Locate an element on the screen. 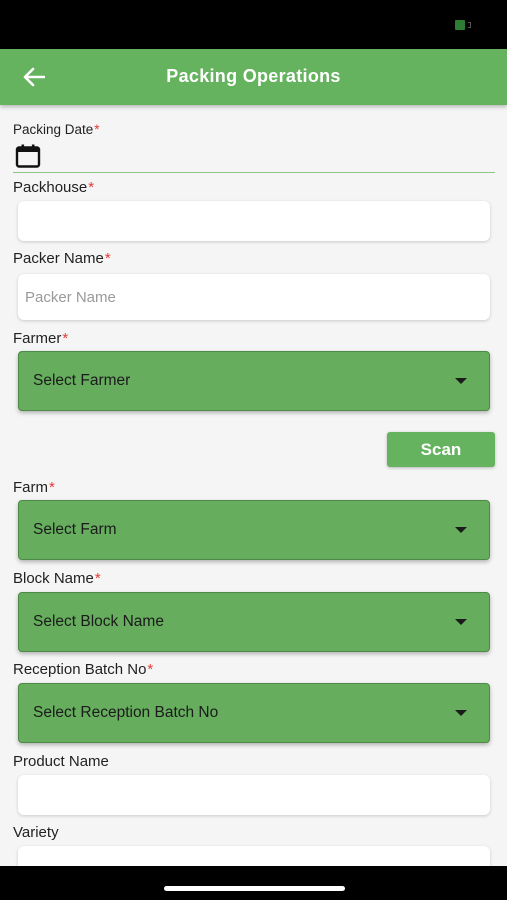 This screenshot has width=507, height=900. page-title: Packing Operations is located at coordinates (253, 76).